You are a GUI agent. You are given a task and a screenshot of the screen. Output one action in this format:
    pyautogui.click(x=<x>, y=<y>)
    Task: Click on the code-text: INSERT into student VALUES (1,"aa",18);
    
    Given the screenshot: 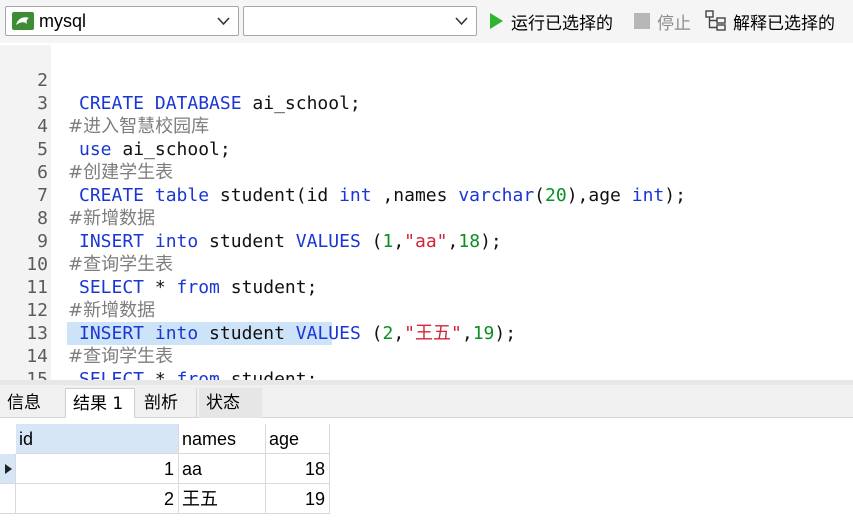 What is the action you would take?
    pyautogui.click(x=290, y=241)
    